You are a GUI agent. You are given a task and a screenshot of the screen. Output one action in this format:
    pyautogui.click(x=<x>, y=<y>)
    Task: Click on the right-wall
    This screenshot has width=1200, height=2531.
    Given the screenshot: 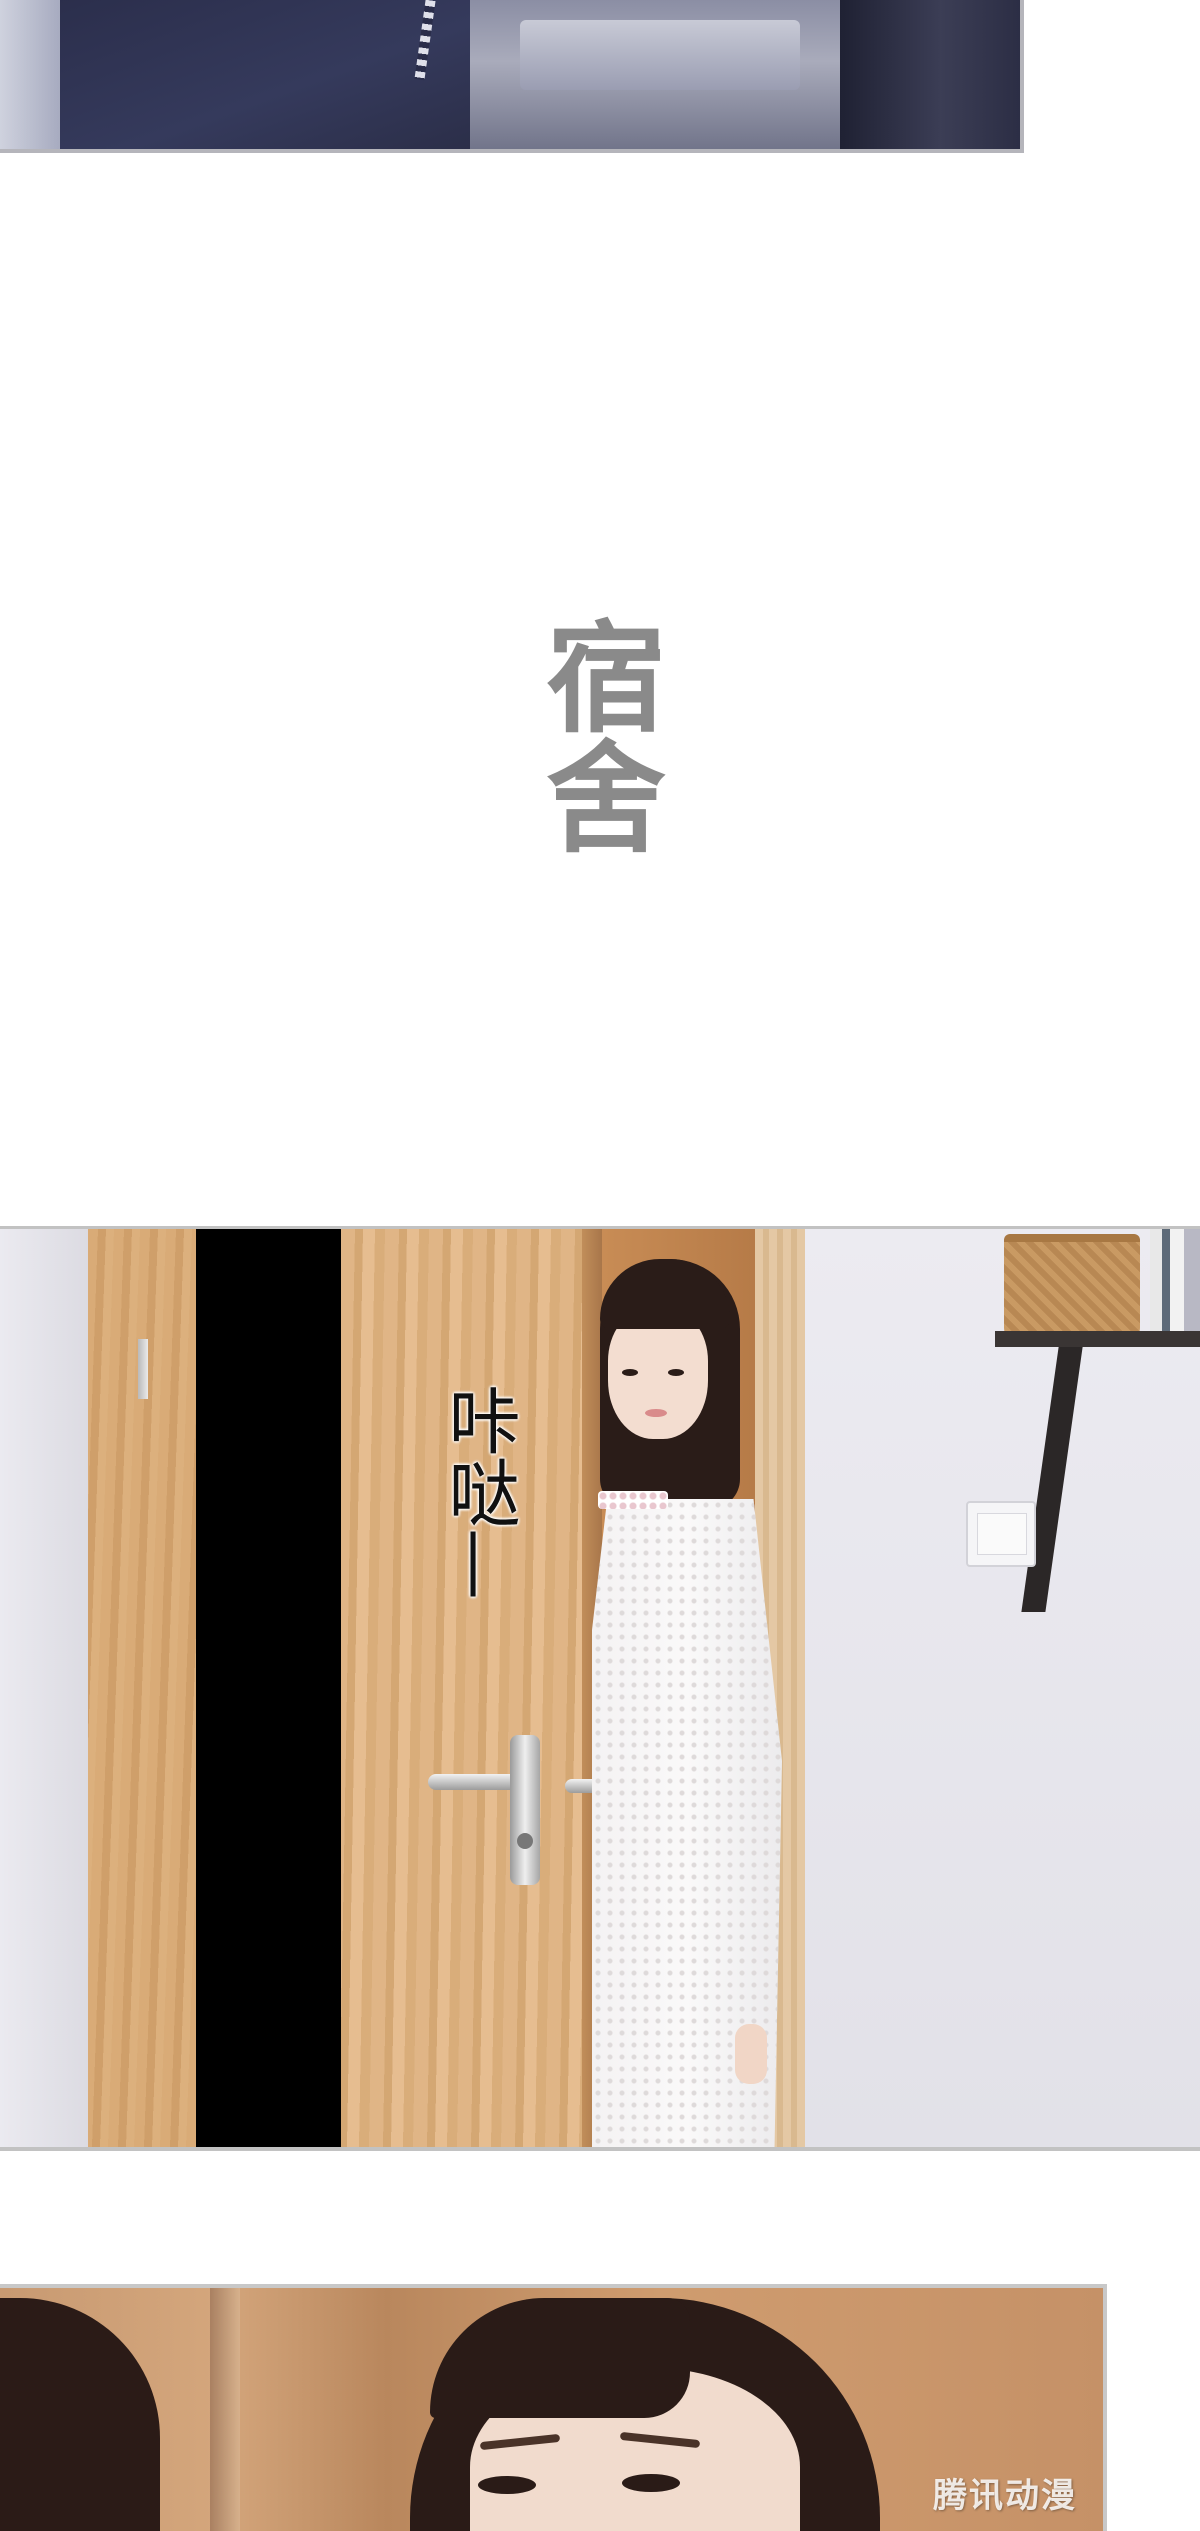 What is the action you would take?
    pyautogui.click(x=1002, y=1688)
    